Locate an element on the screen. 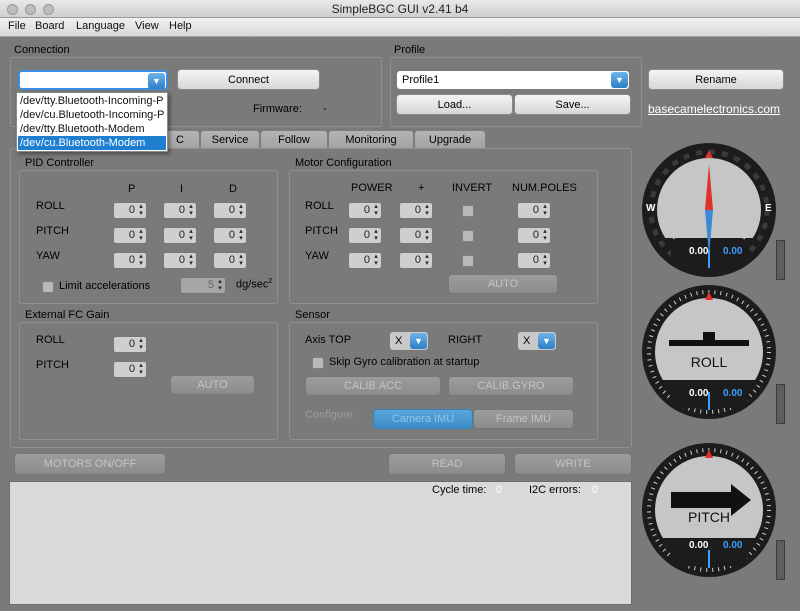 This screenshot has width=800, height=611. cycle-time-label: Cycle time: is located at coordinates (459, 490).